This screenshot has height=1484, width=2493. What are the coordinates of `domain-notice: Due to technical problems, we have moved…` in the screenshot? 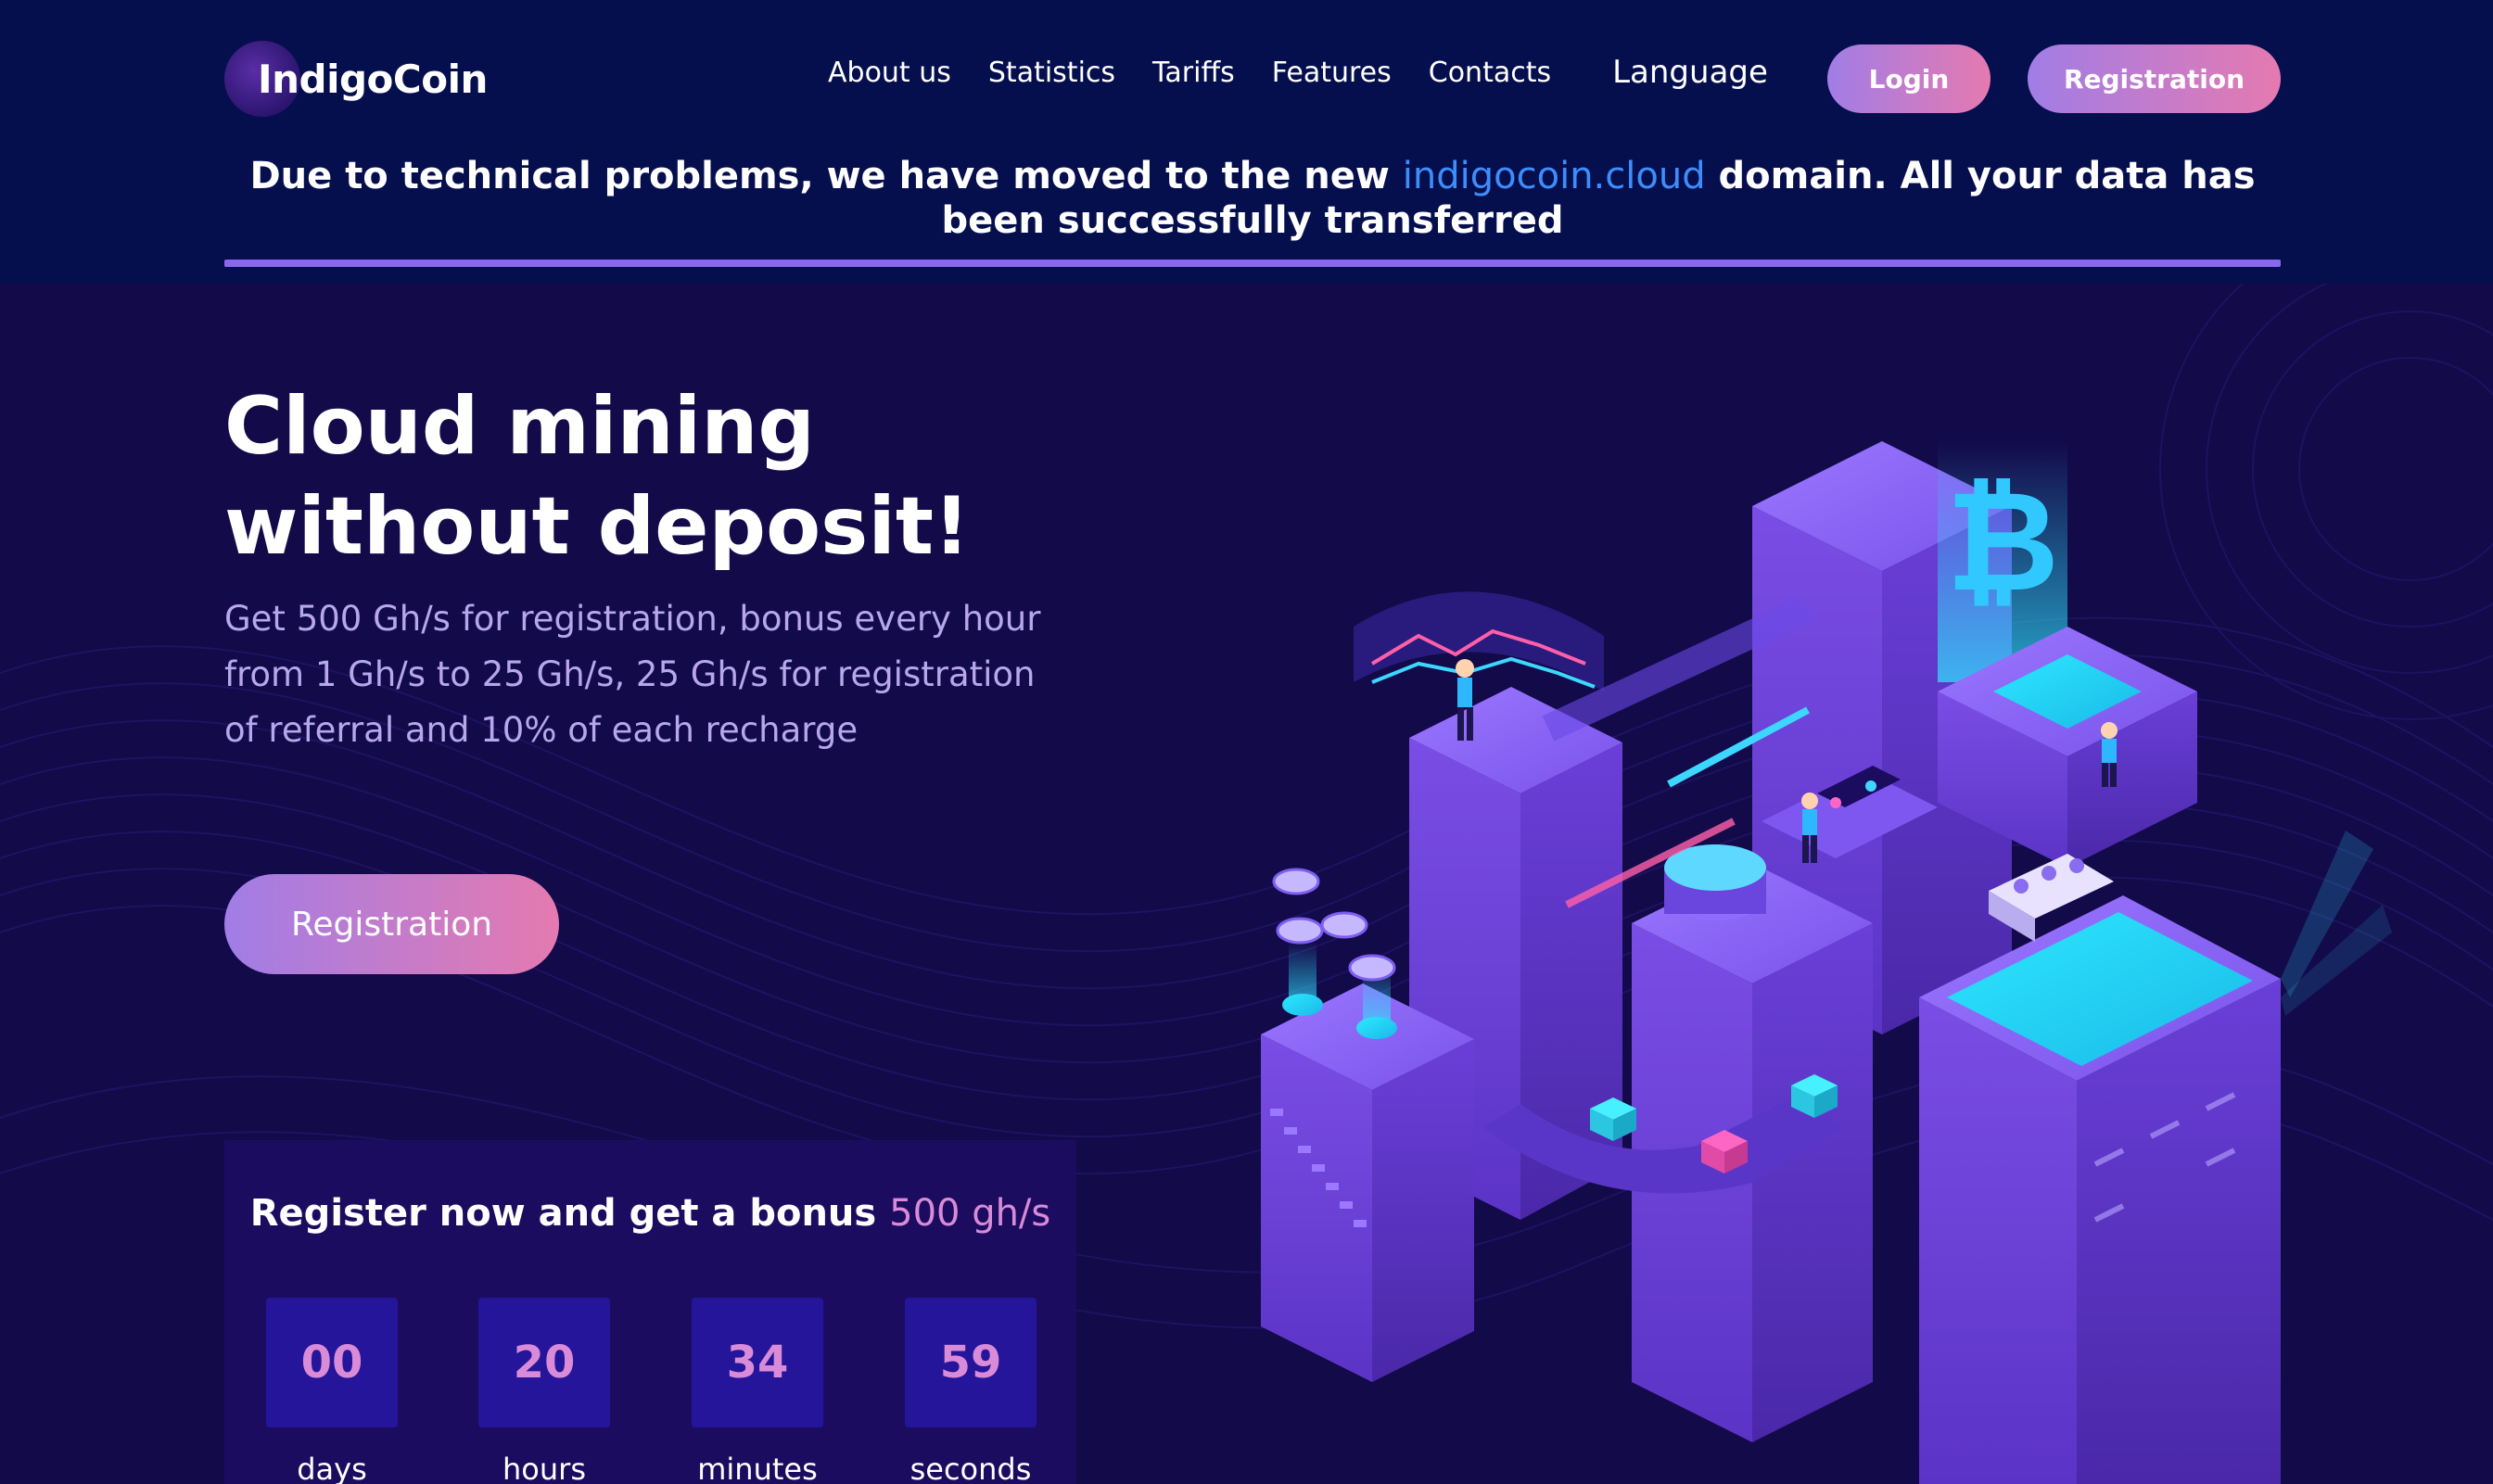 It's located at (1252, 198).